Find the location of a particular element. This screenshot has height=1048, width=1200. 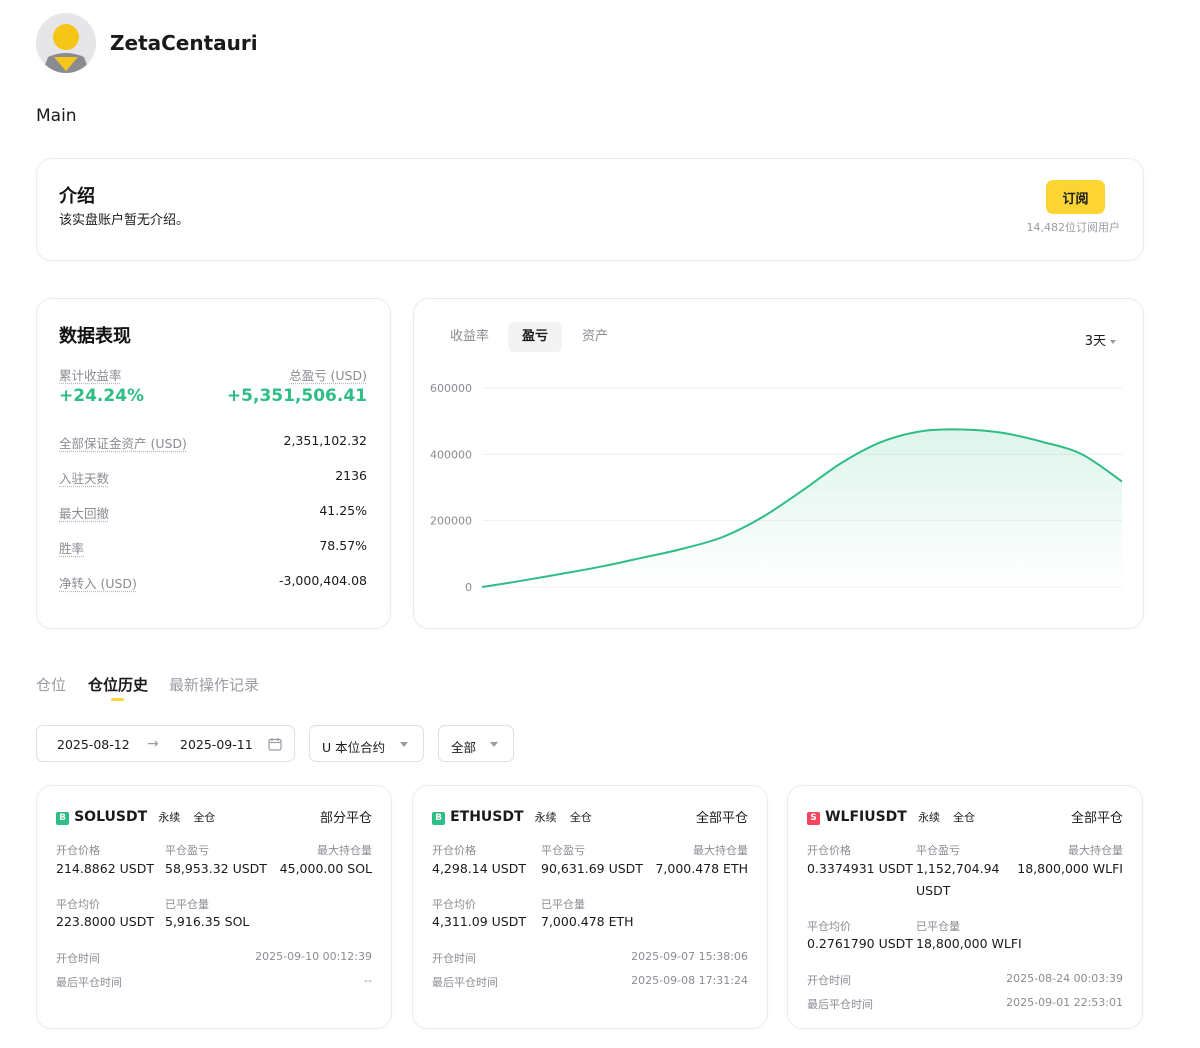

position-status: 部分平仓 is located at coordinates (345, 818).